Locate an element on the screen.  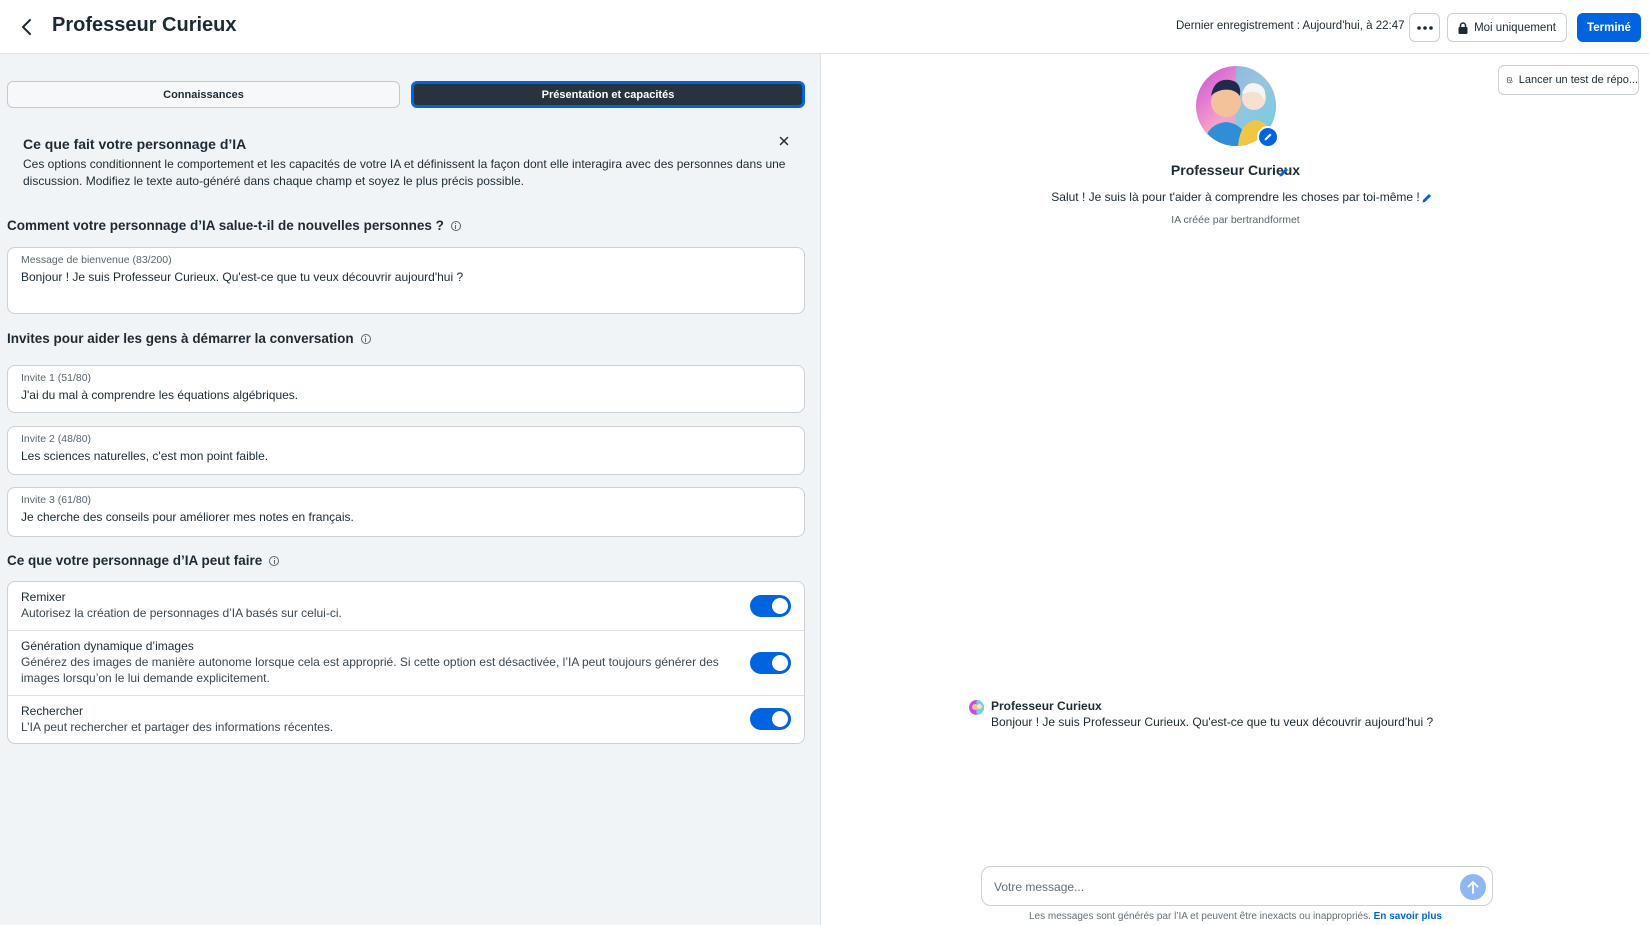
tab-bar: Connaissances Présentation et capacités is located at coordinates (406, 94).